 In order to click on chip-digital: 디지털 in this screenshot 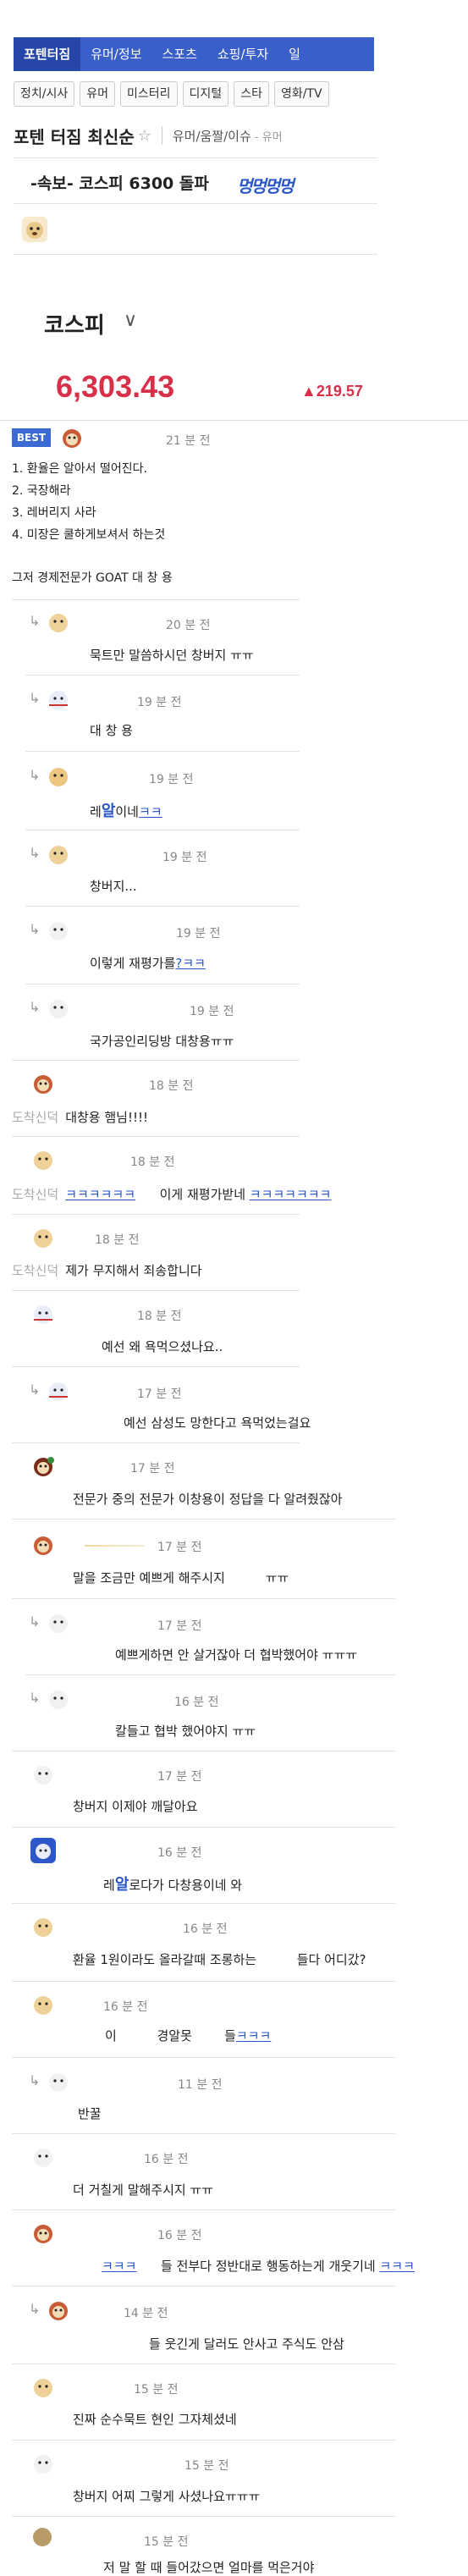, I will do `click(206, 94)`.